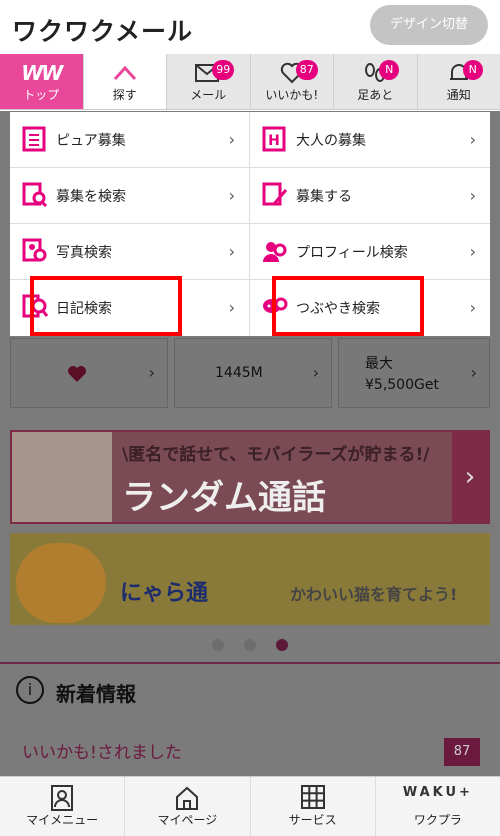  Describe the element at coordinates (35, 139) in the screenshot. I see `document-icon` at that location.